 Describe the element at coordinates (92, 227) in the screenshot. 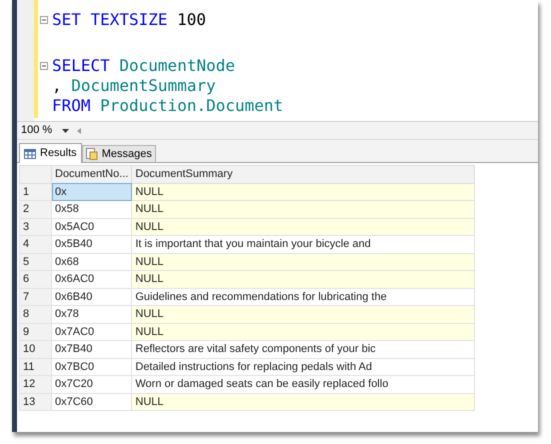

I see `table-cell: 0x5AC0` at that location.